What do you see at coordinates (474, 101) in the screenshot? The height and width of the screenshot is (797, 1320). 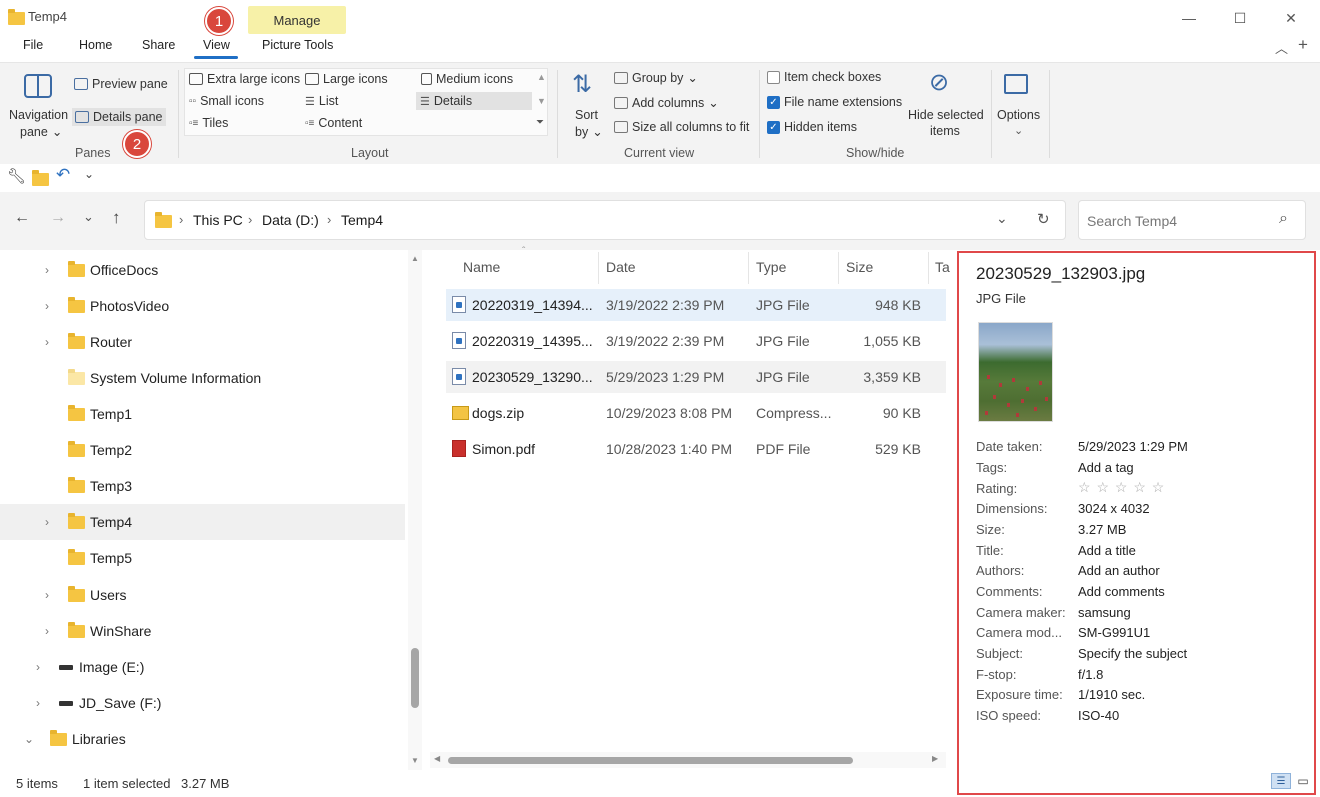 I see `details-view-option: ☰ Details` at bounding box center [474, 101].